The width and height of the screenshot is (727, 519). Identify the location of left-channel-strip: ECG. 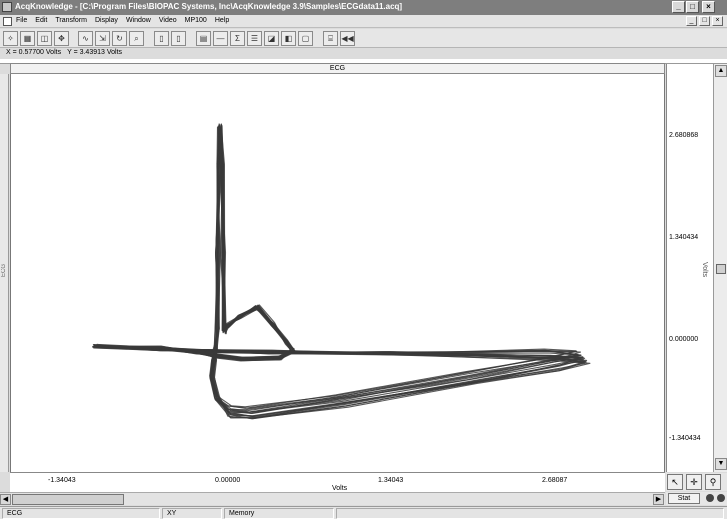
(4, 273).